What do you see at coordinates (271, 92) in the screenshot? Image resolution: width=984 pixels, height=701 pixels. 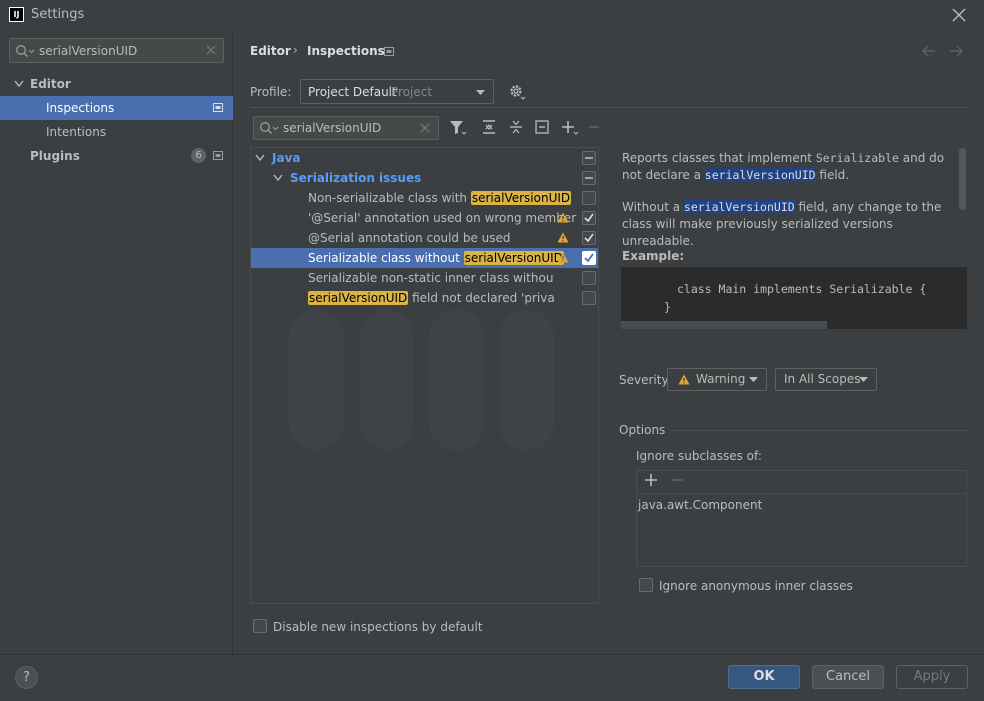 I see `profile-label: Profile:` at bounding box center [271, 92].